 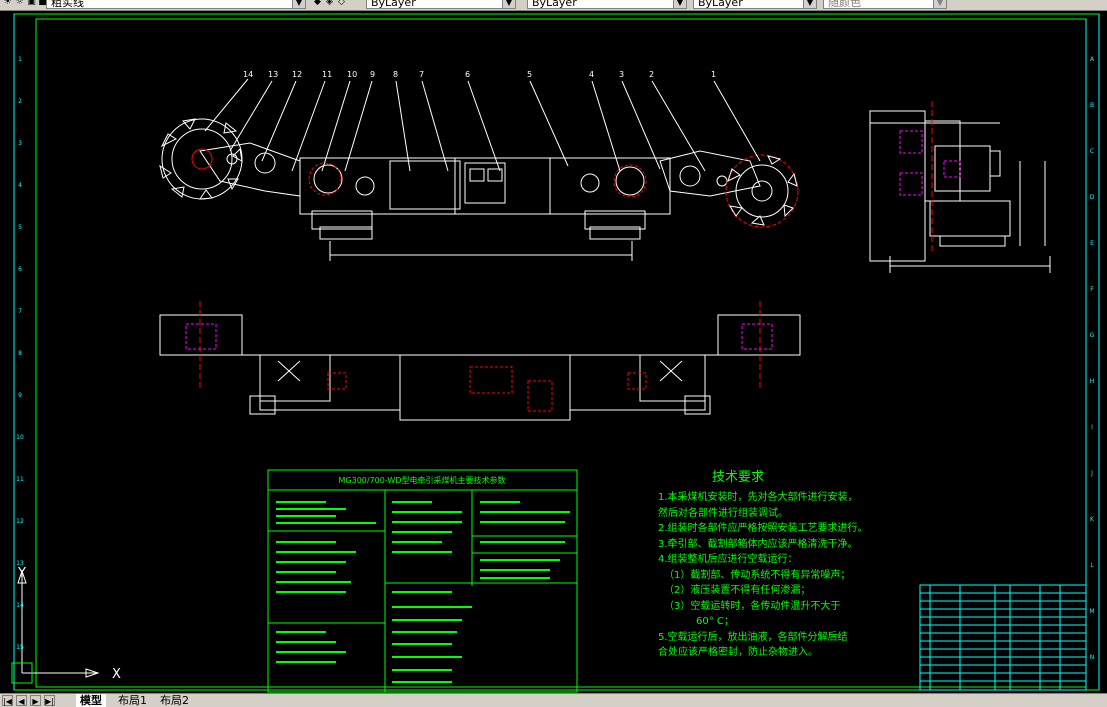 I want to click on balloon-number: 2, so click(x=651, y=74).